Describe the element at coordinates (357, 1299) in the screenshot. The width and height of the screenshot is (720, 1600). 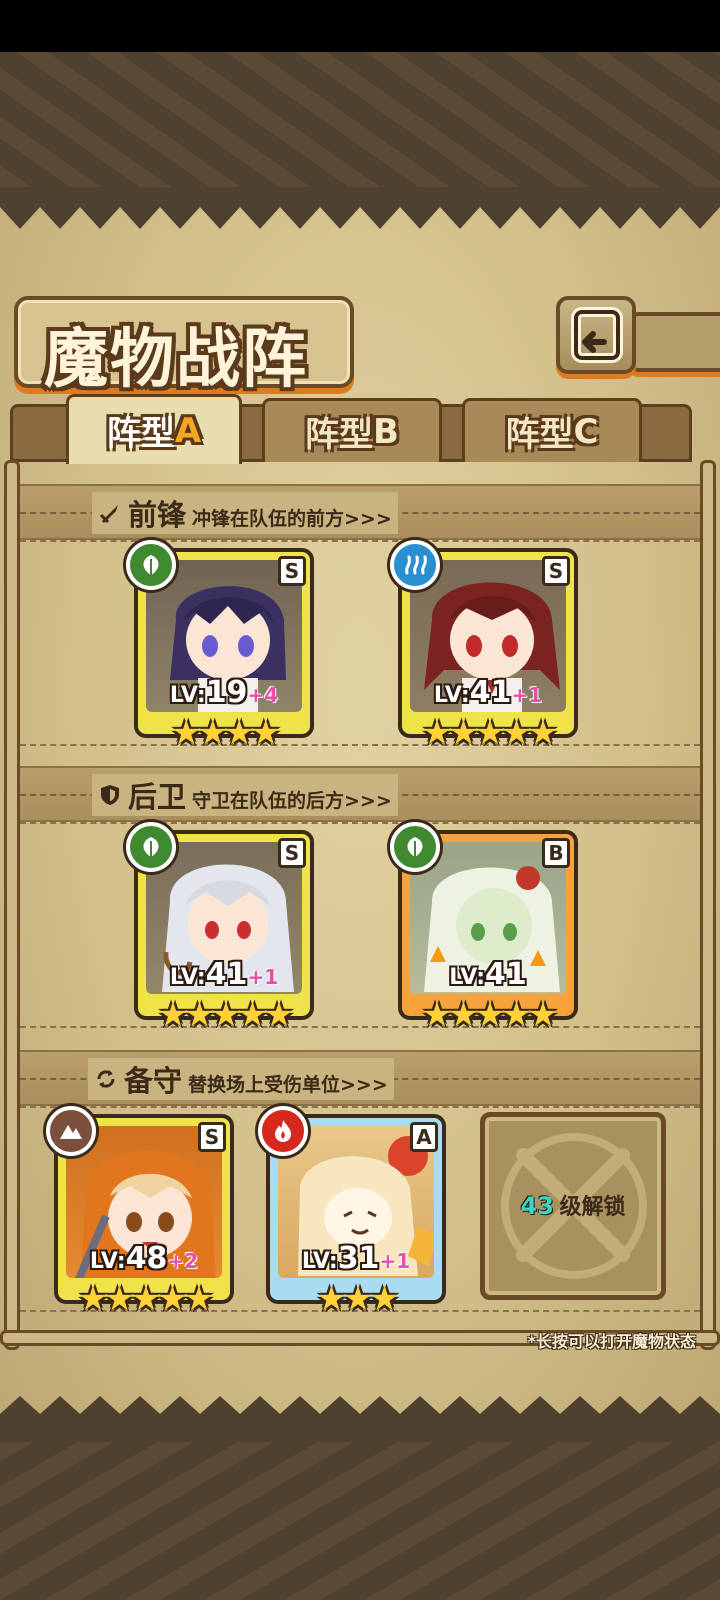
I see `star-rating: ★★★` at that location.